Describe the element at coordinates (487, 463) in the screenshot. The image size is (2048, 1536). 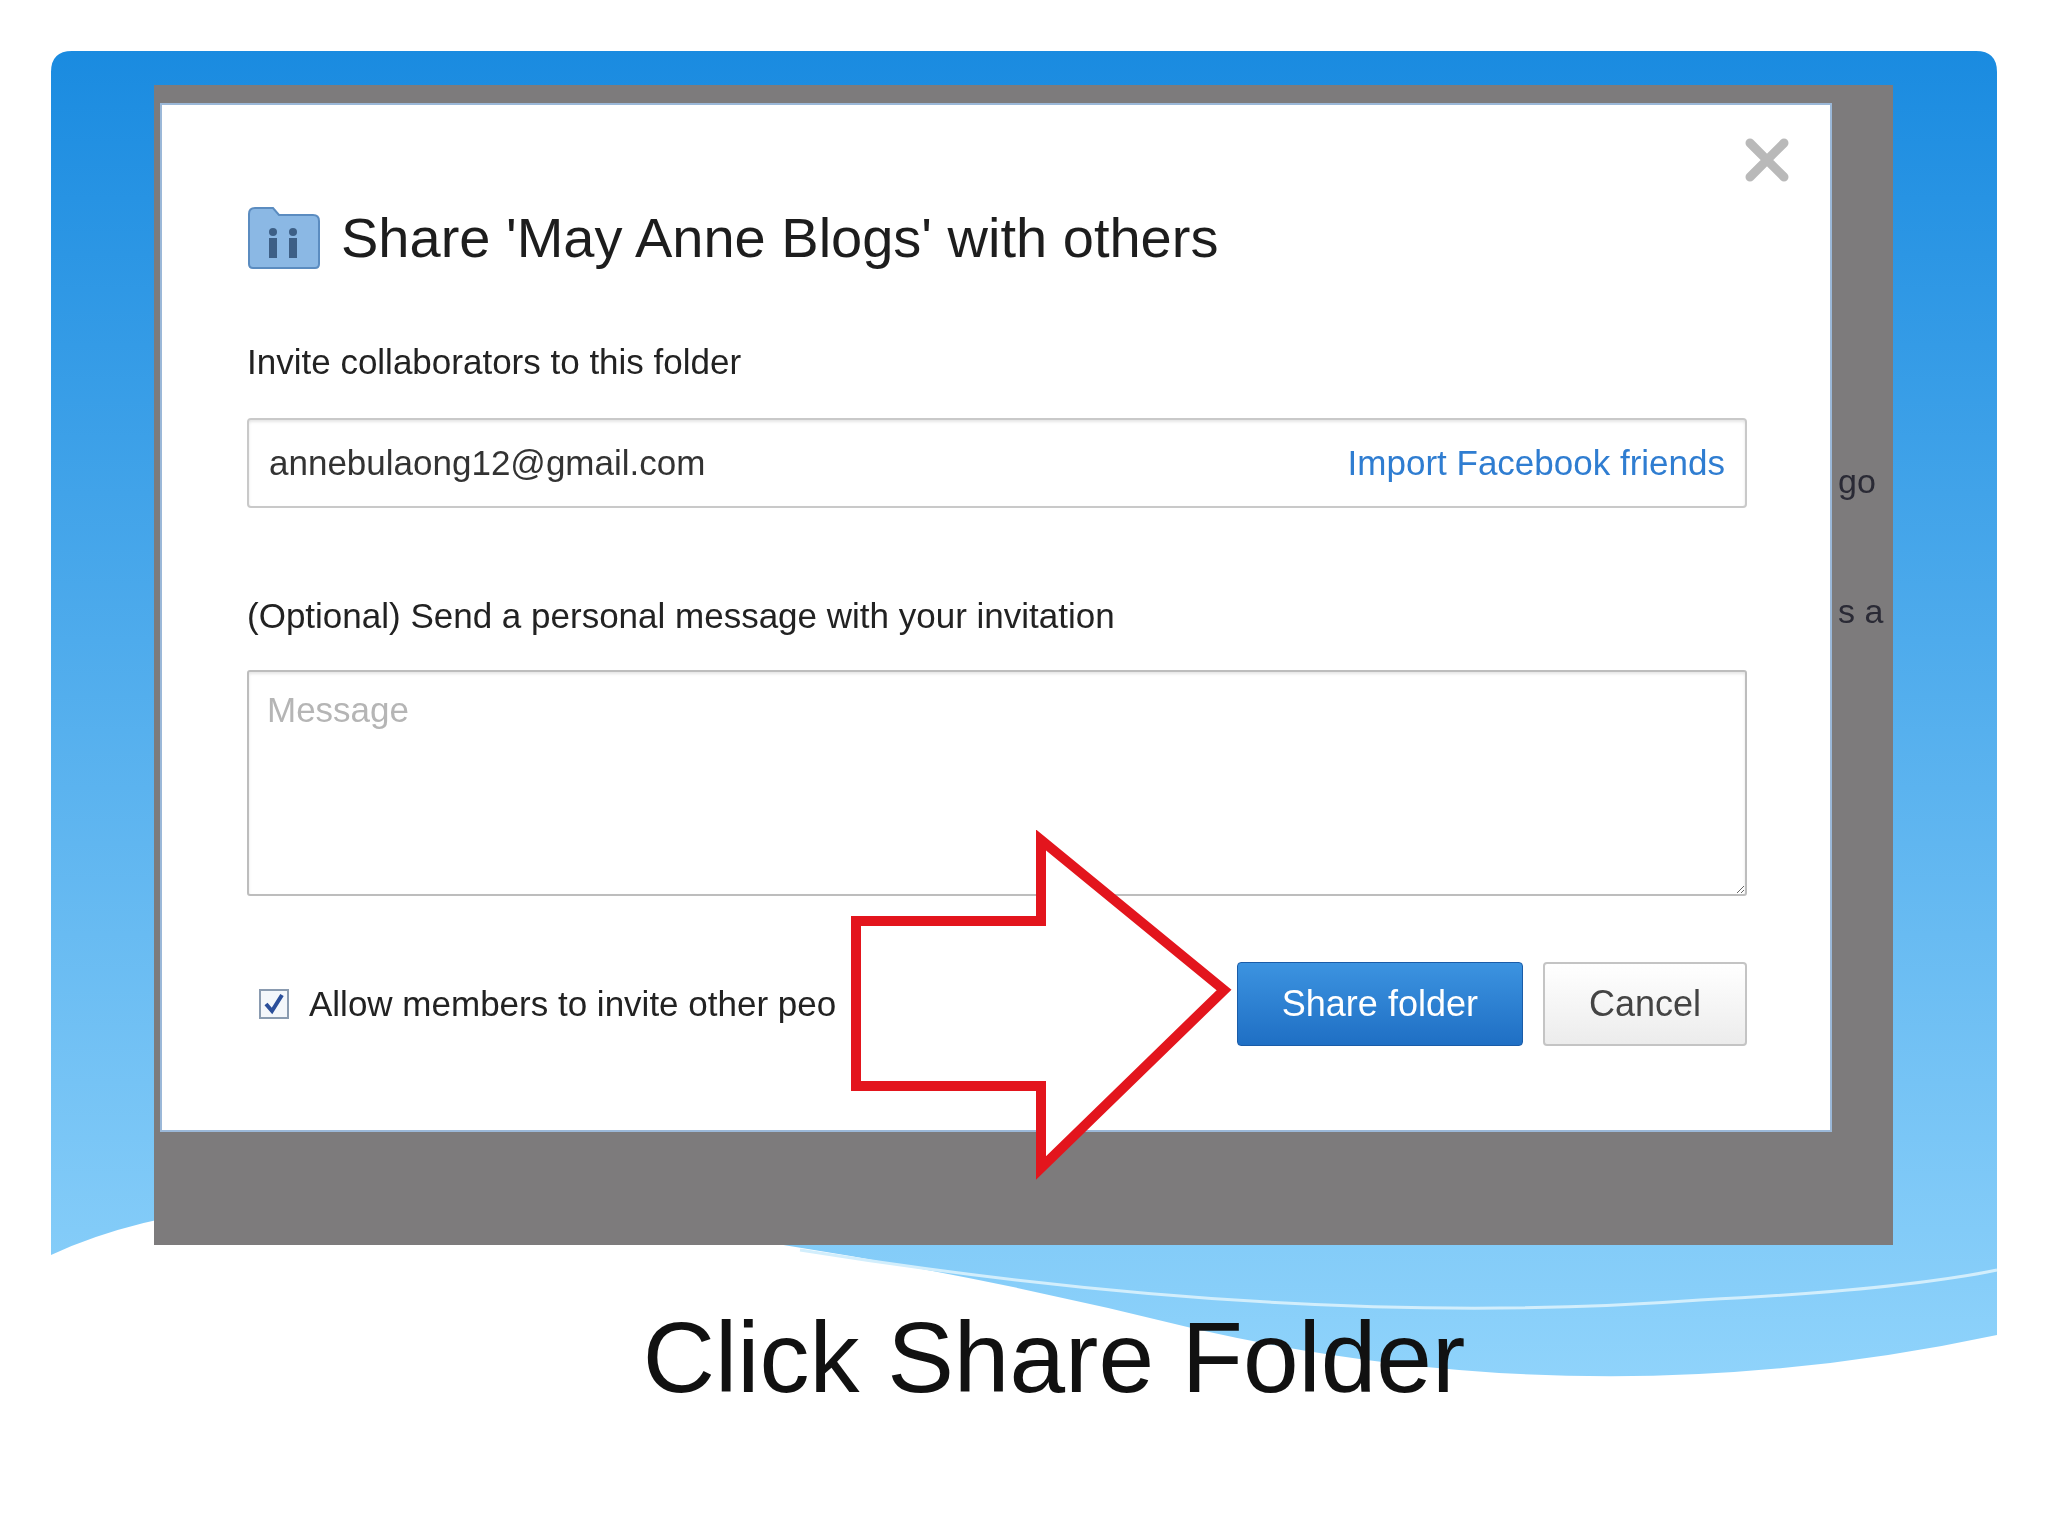
I see `email-value: annebulaong12@gmail.com` at that location.